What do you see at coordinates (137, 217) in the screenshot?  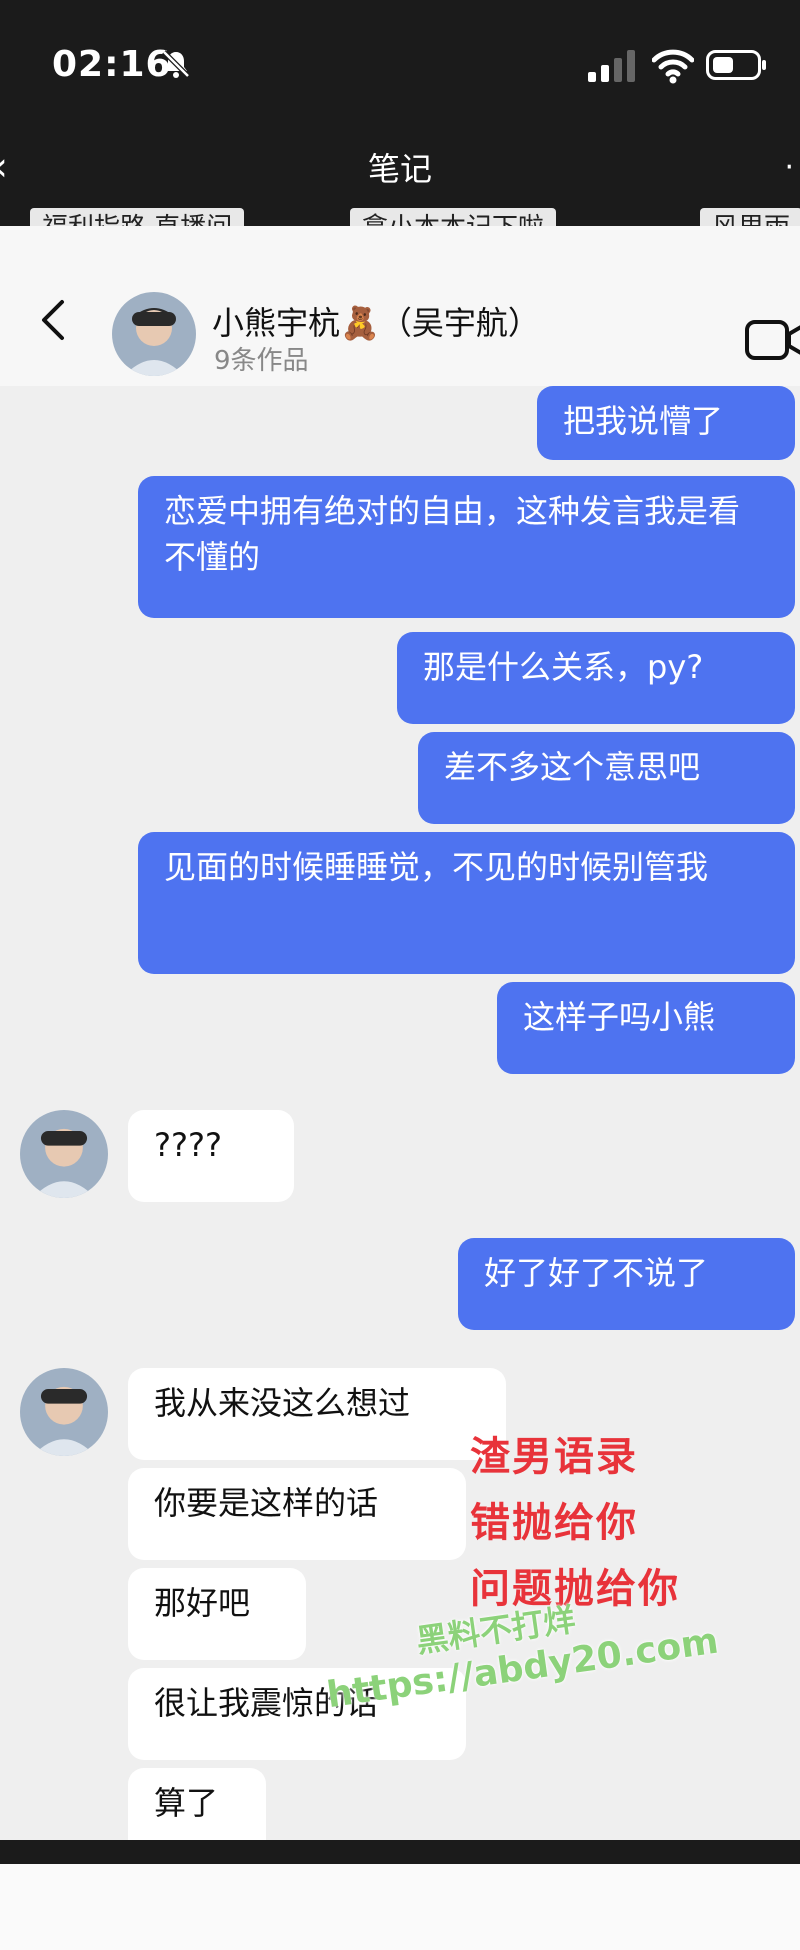 I see `tab-item: 福利指路 直播间` at bounding box center [137, 217].